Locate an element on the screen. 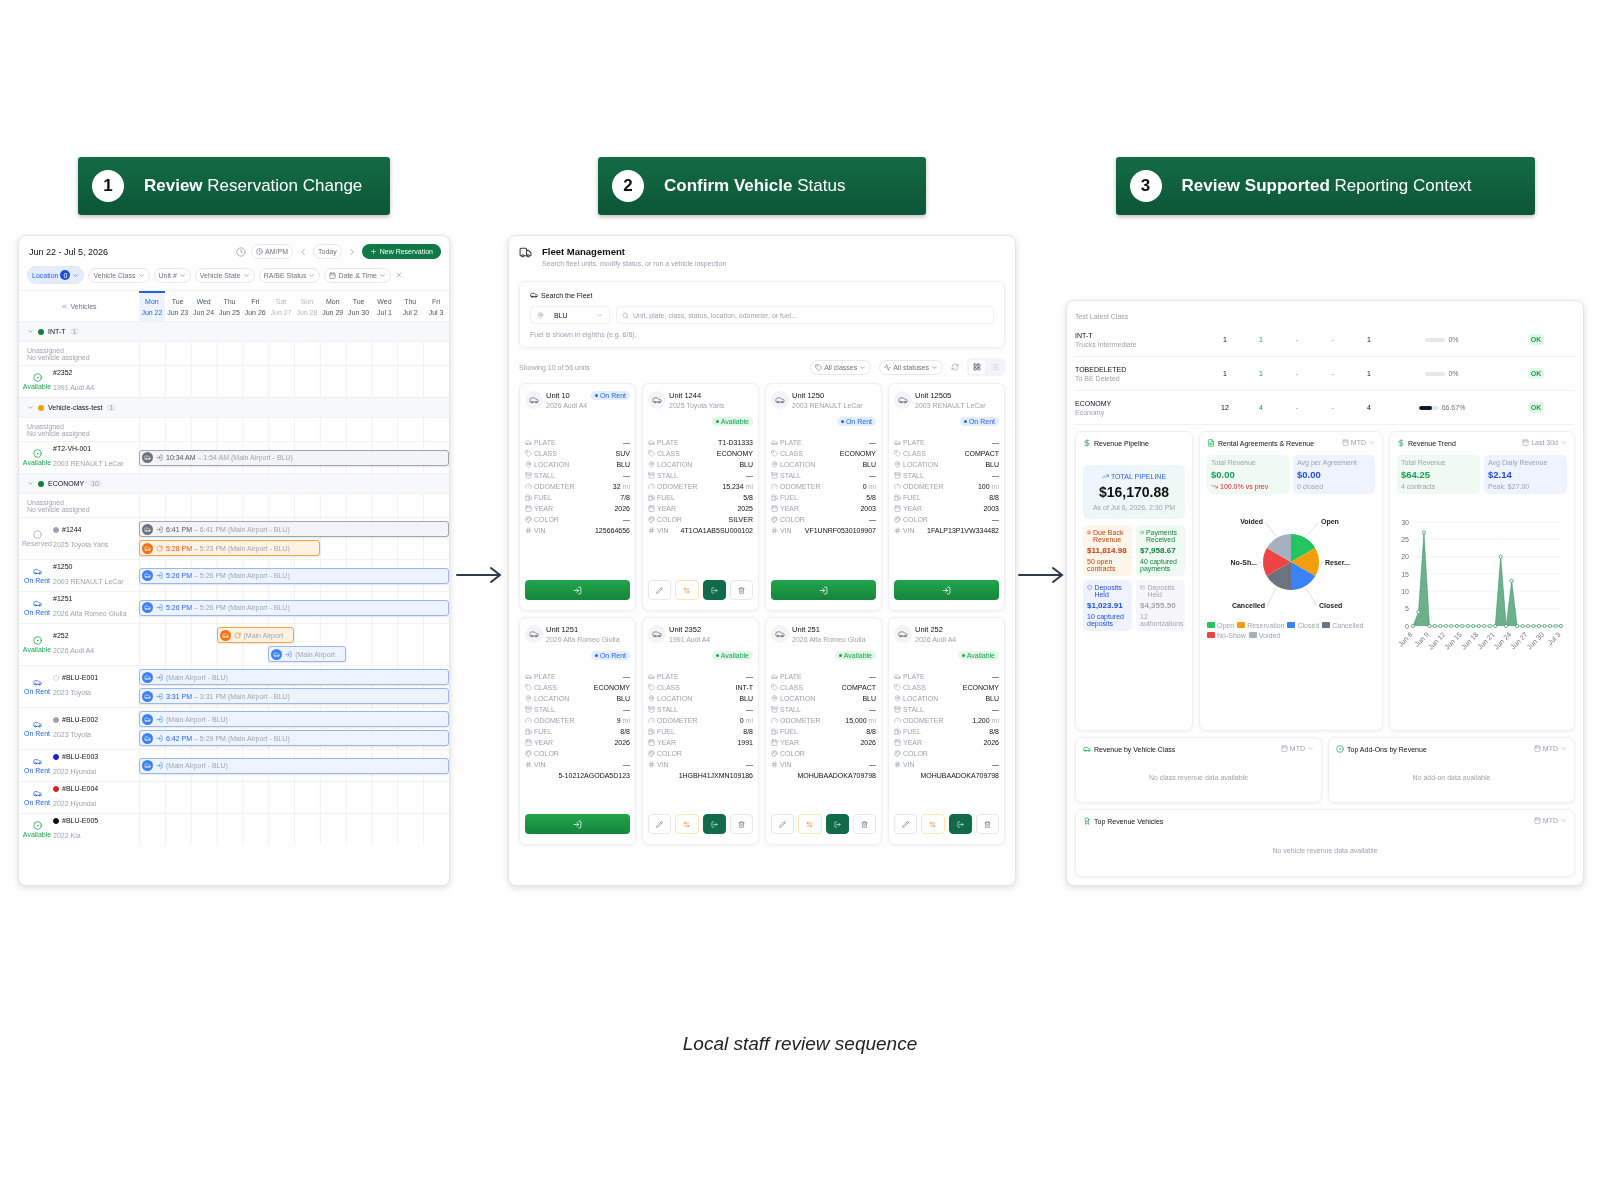 The image size is (1600, 1200). list-icon is located at coordinates (995, 367).